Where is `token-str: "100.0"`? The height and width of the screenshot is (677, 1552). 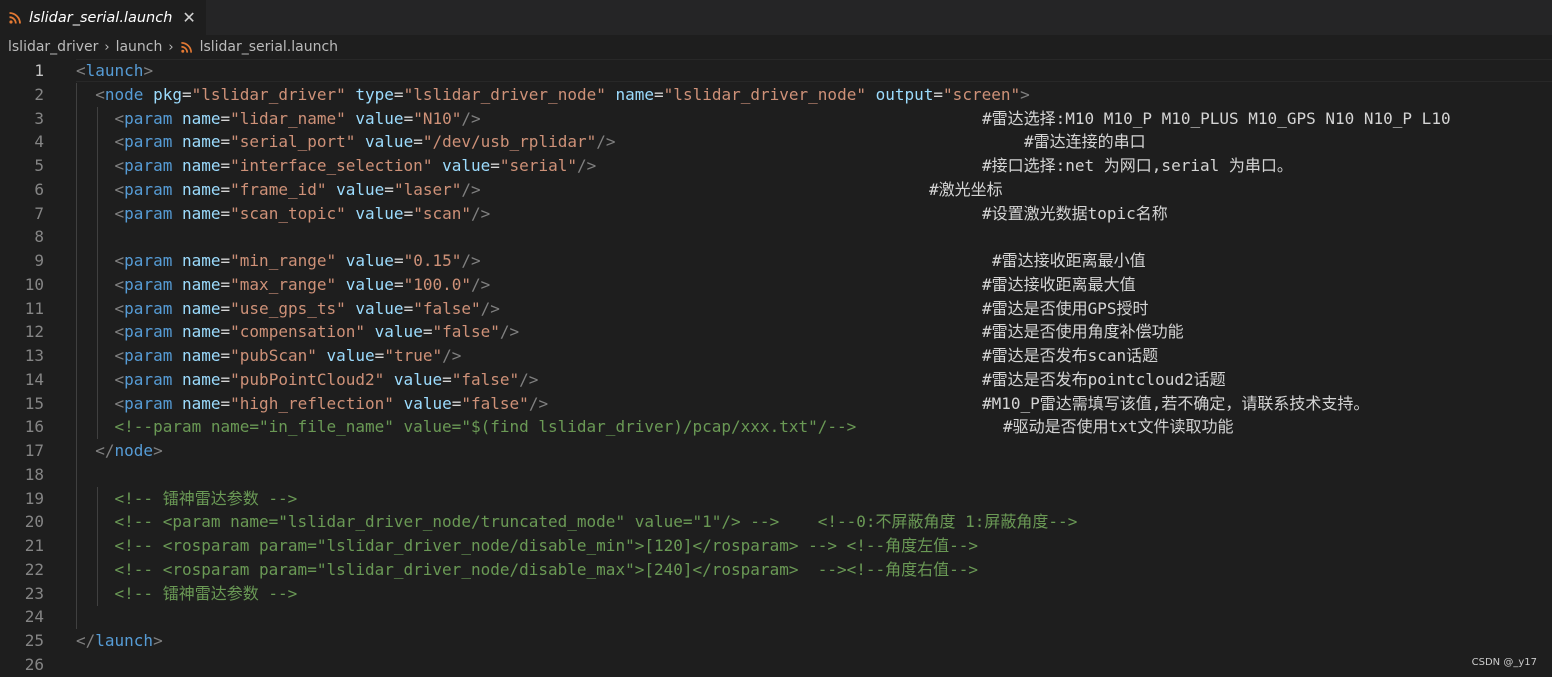 token-str: "100.0" is located at coordinates (437, 284).